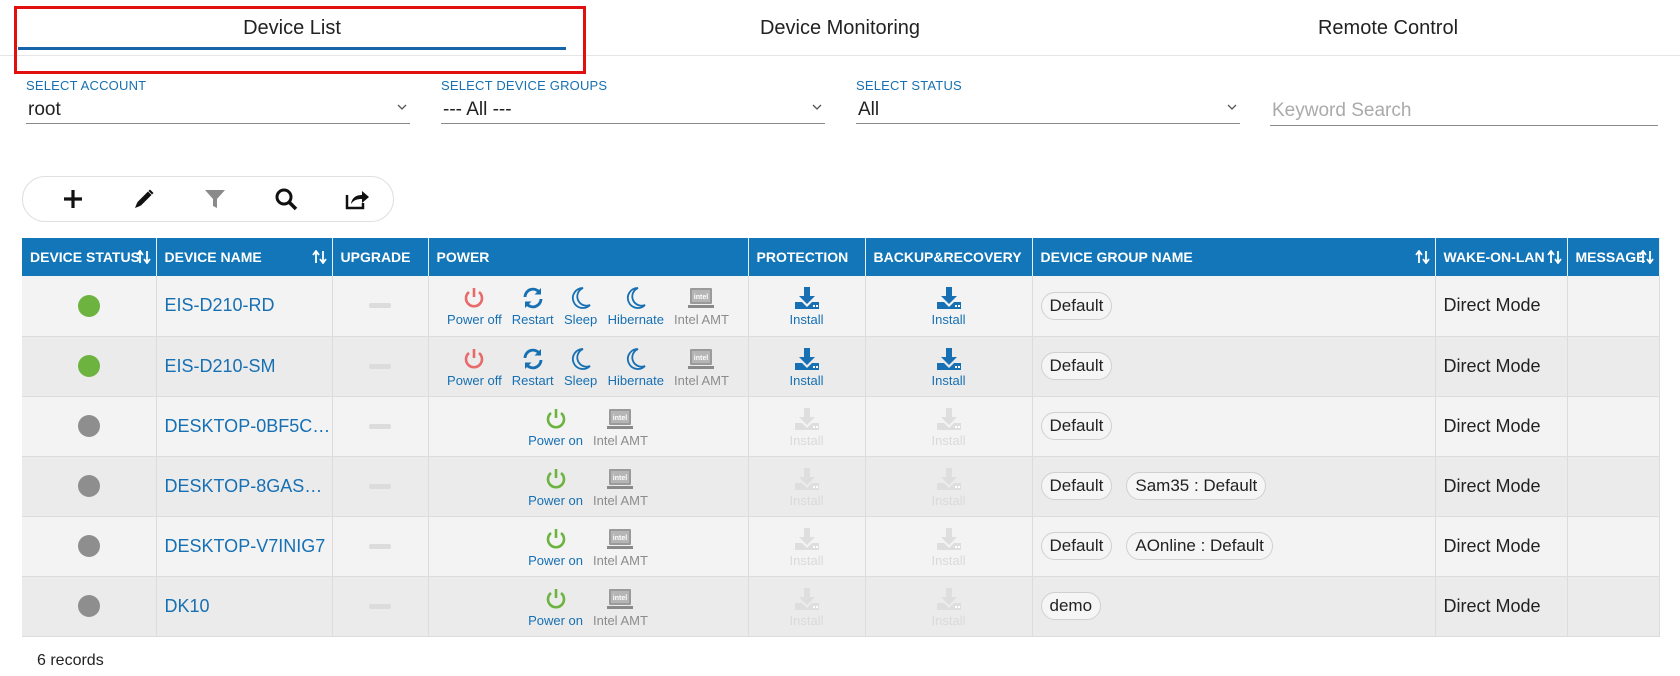 Image resolution: width=1680 pixels, height=676 pixels. What do you see at coordinates (88, 546) in the screenshot?
I see `status-dot` at bounding box center [88, 546].